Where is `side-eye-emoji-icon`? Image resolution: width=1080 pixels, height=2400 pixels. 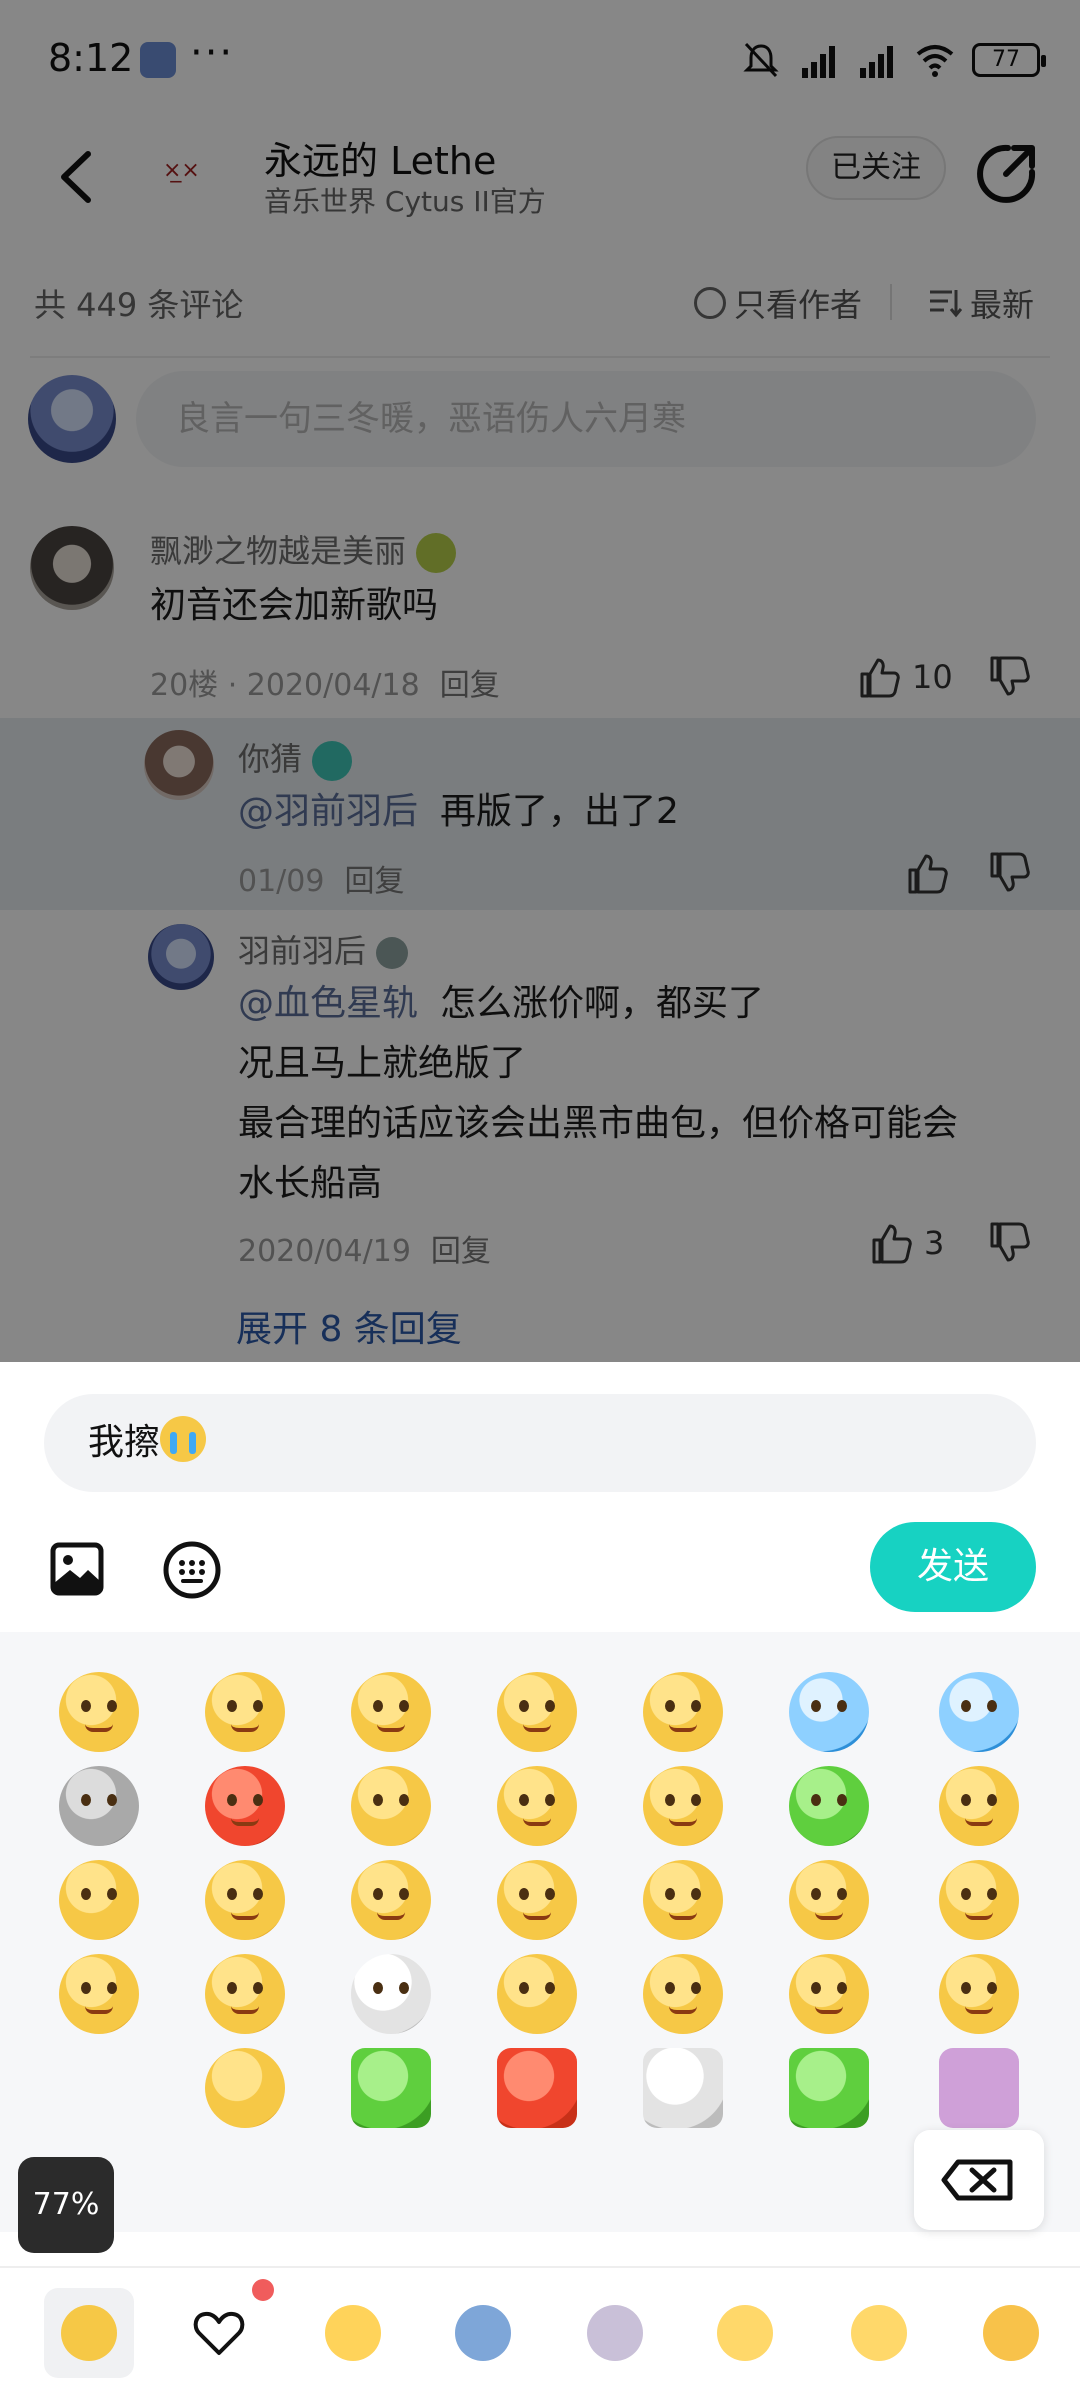 side-eye-emoji-icon is located at coordinates (391, 1900).